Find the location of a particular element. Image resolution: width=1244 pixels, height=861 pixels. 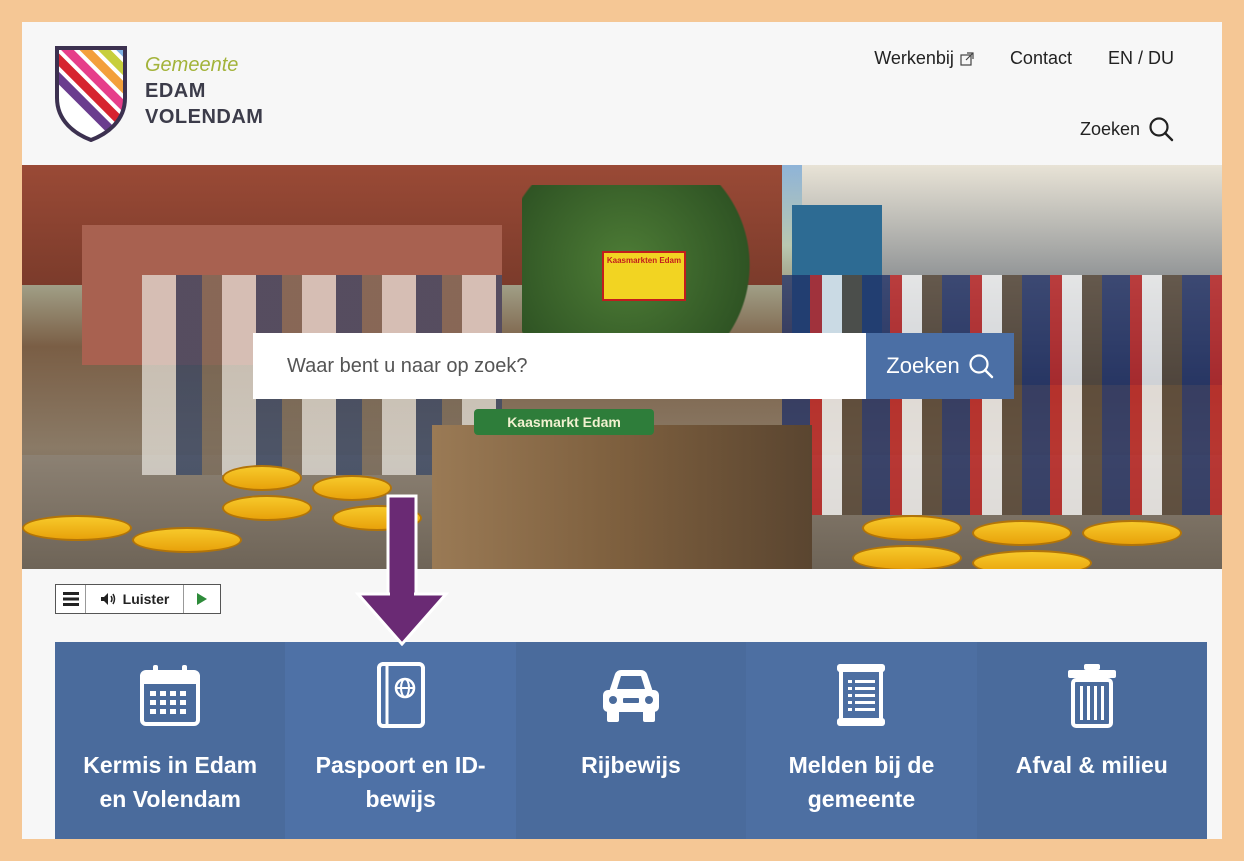

play-button is located at coordinates (202, 599).